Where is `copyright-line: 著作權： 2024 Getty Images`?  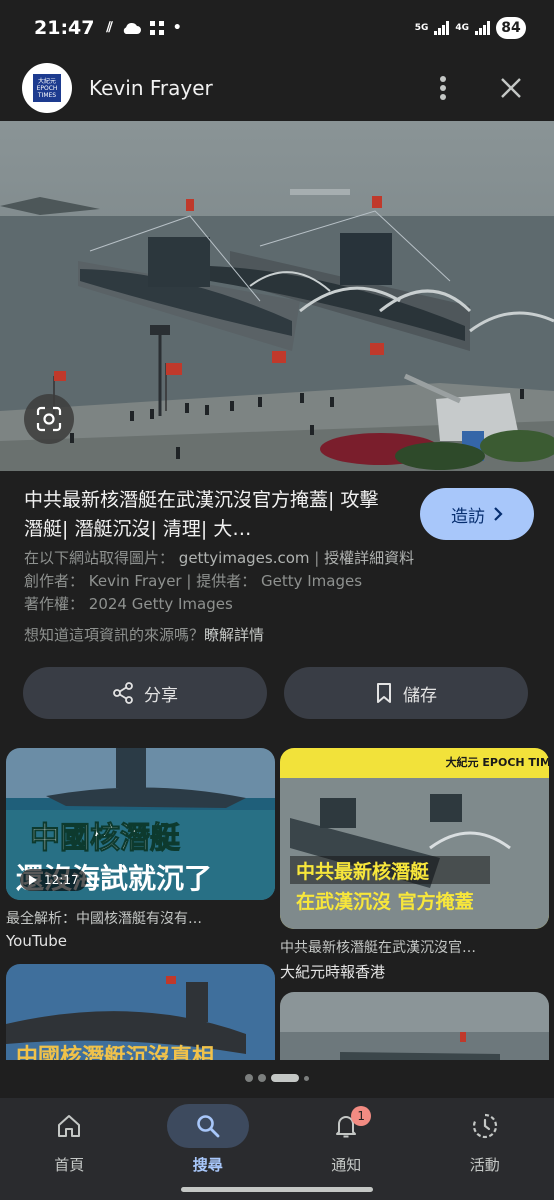 copyright-line: 著作權： 2024 Getty Images is located at coordinates (279, 604).